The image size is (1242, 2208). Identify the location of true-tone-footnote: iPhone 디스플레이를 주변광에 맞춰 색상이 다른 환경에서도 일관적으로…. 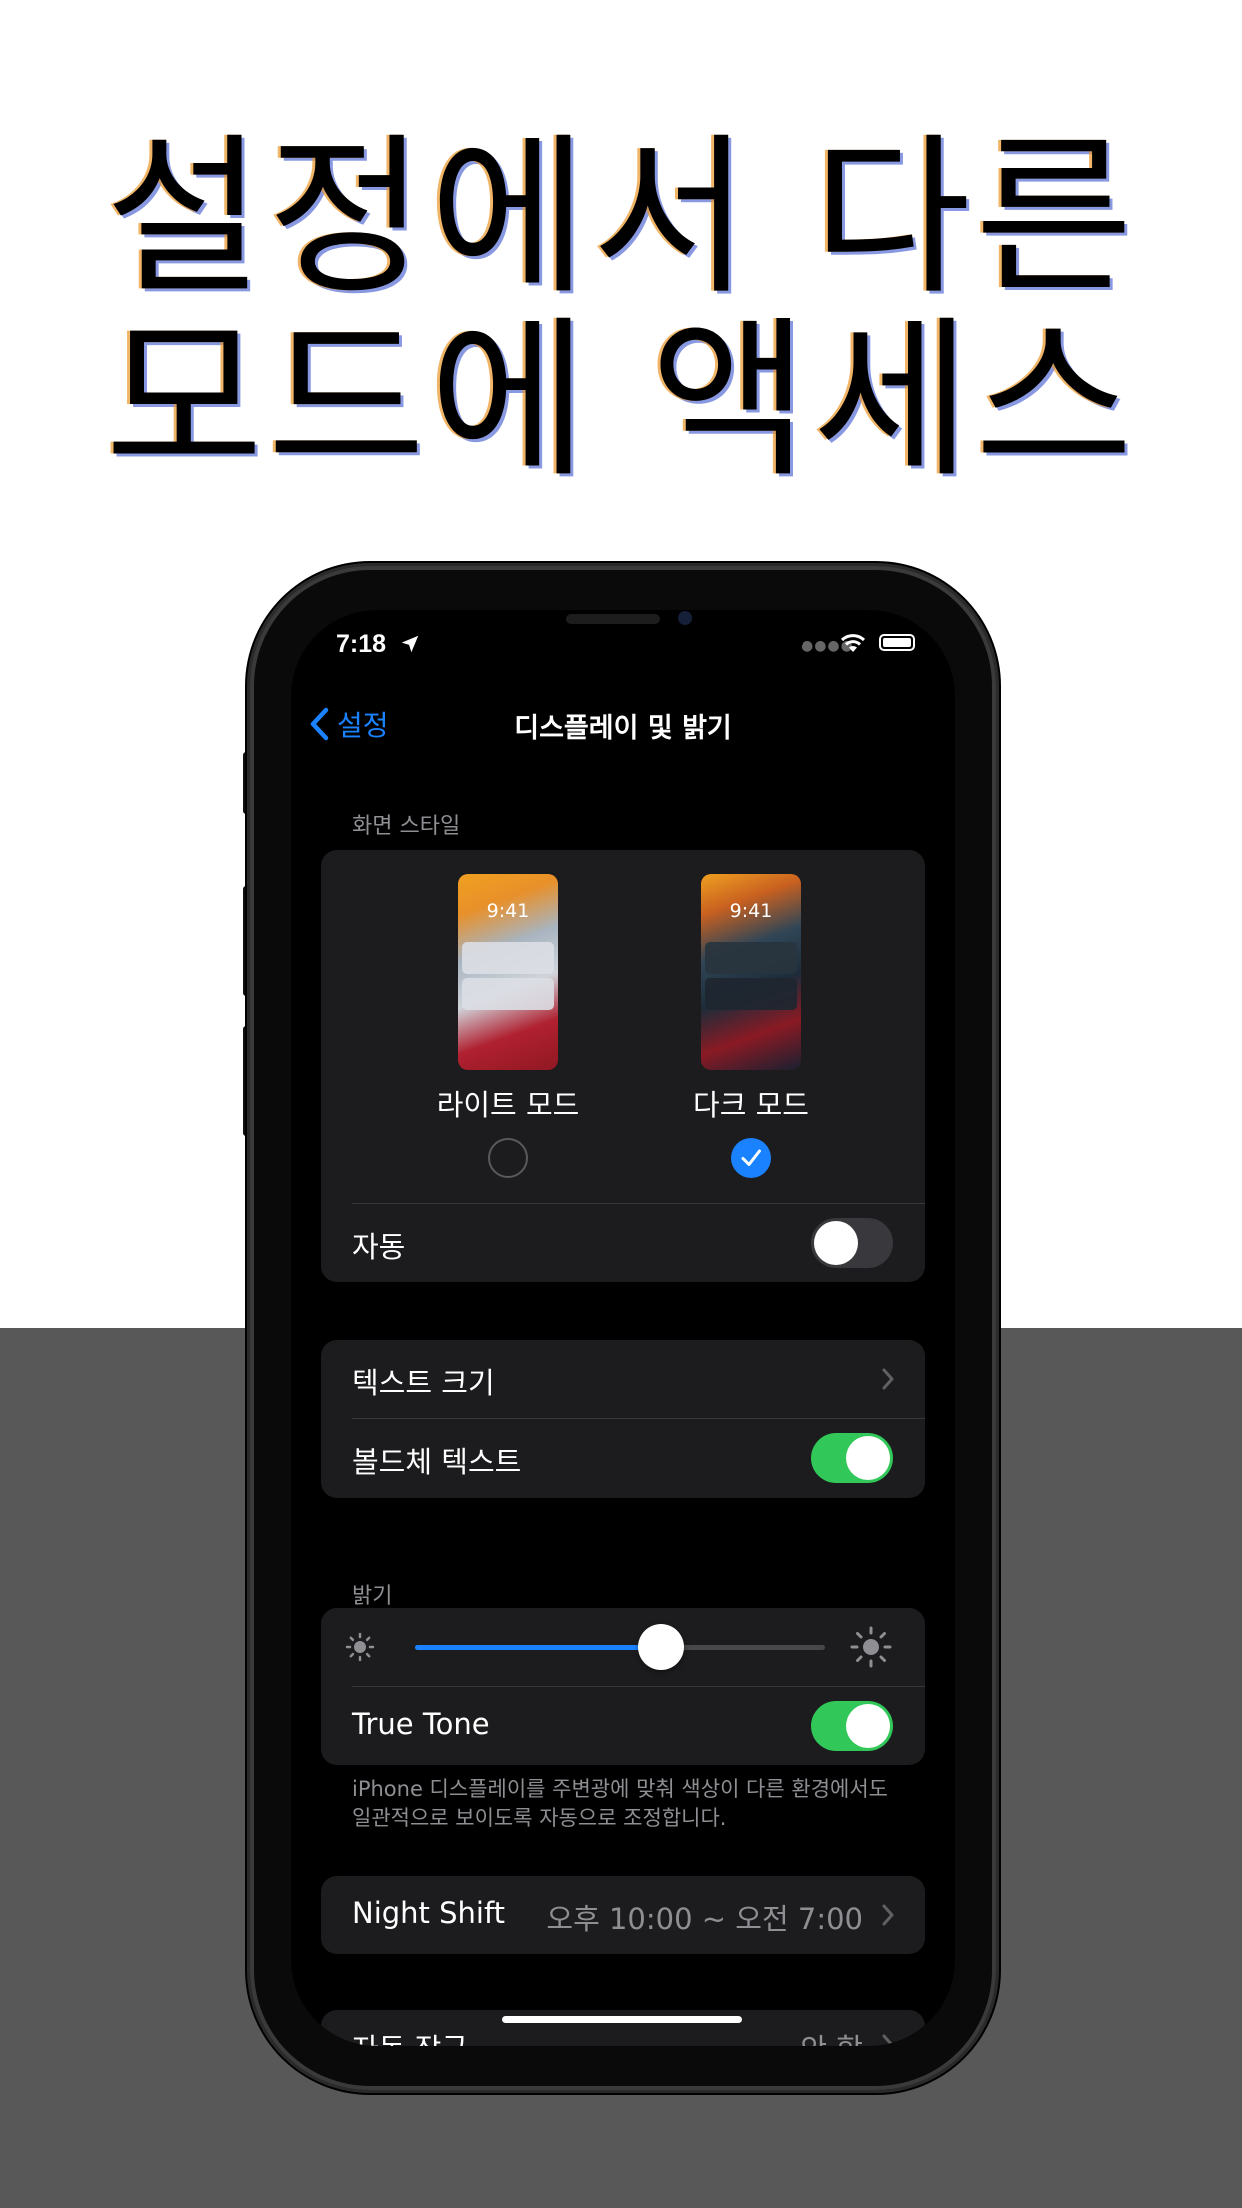
(620, 1803).